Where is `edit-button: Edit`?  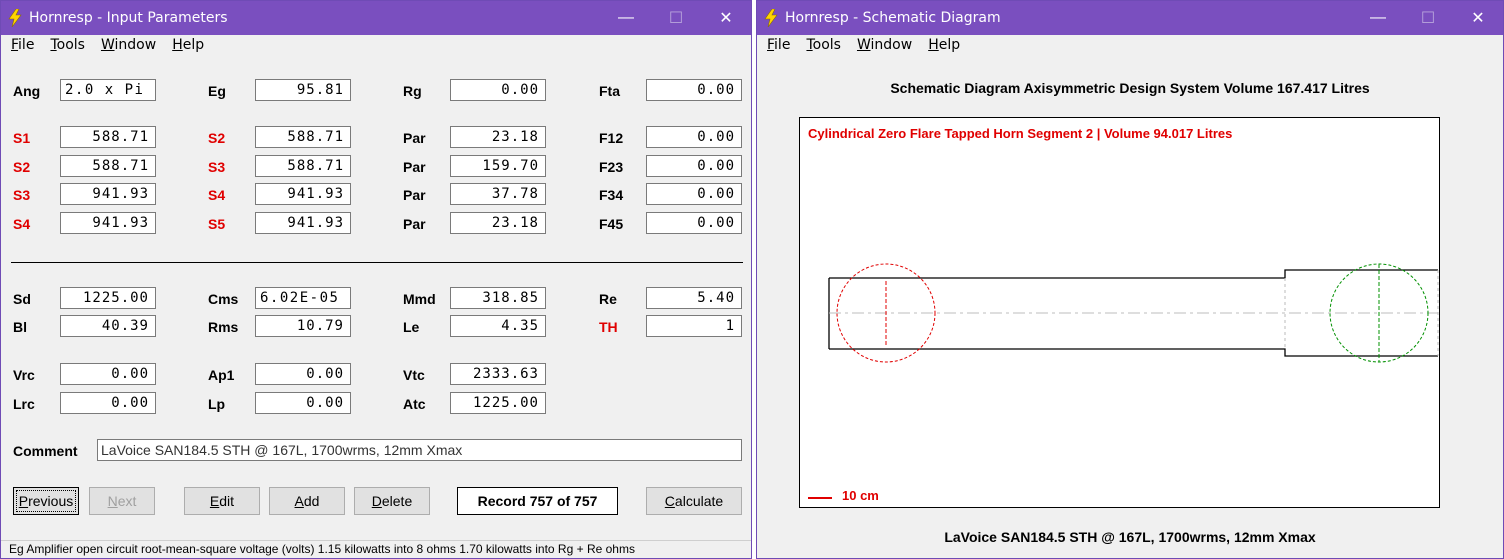 edit-button: Edit is located at coordinates (222, 501).